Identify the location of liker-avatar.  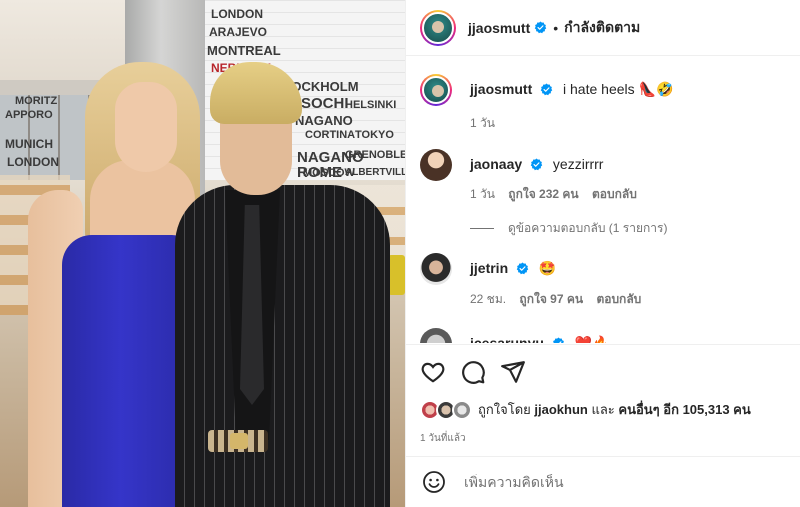
(462, 409).